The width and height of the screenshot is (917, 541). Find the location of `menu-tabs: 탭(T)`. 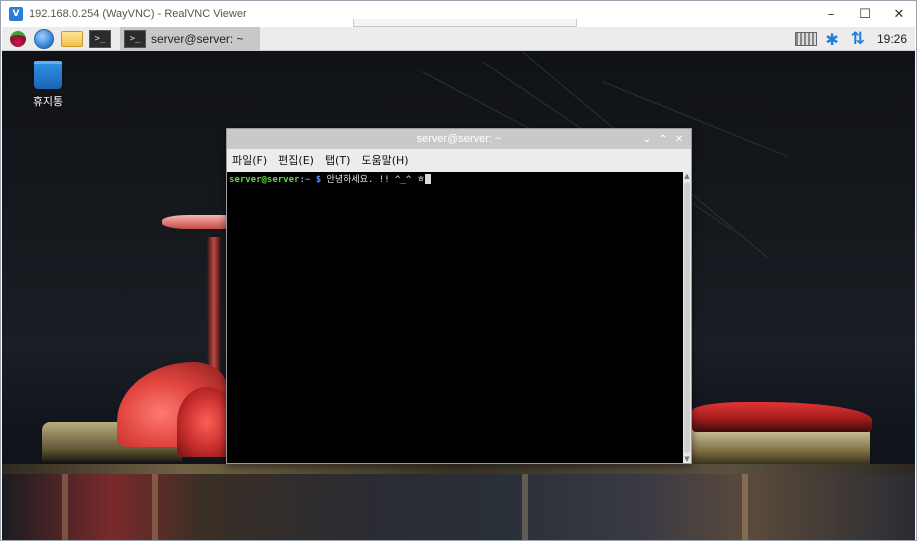

menu-tabs: 탭(T) is located at coordinates (337, 160).